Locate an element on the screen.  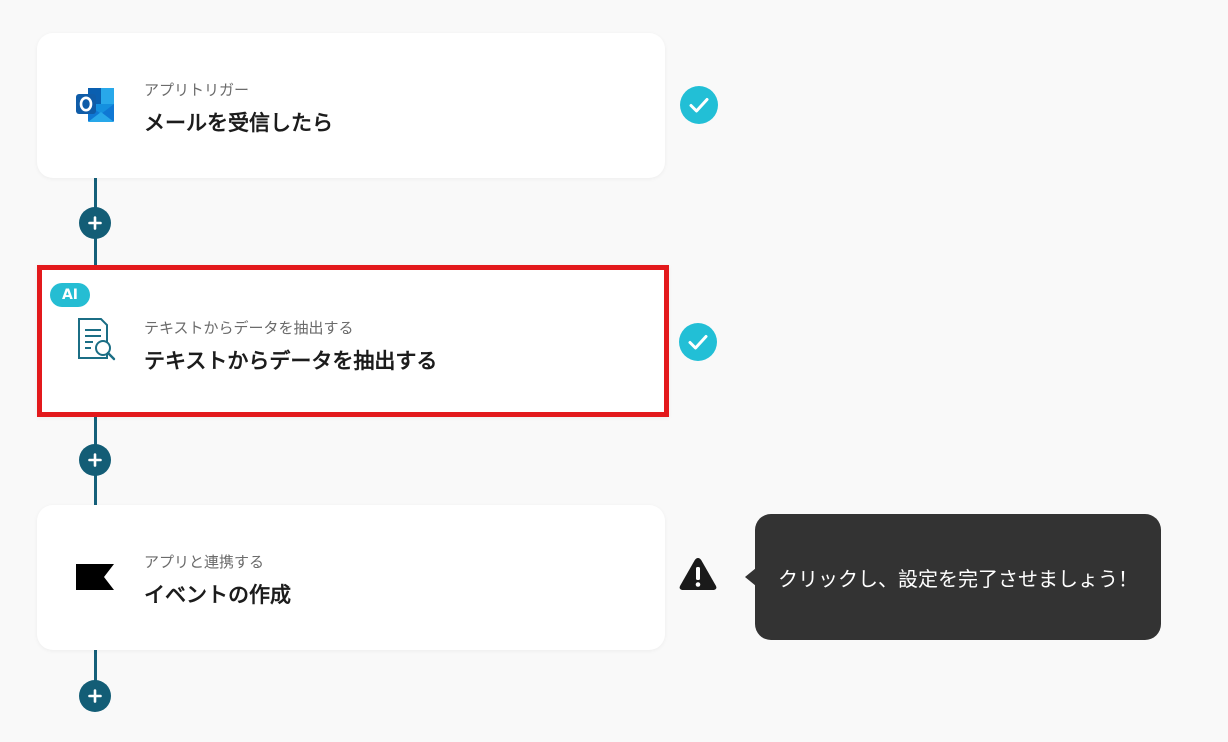
setup-tooltip: クリックし、設定を完了させましょう！ is located at coordinates (958, 577).